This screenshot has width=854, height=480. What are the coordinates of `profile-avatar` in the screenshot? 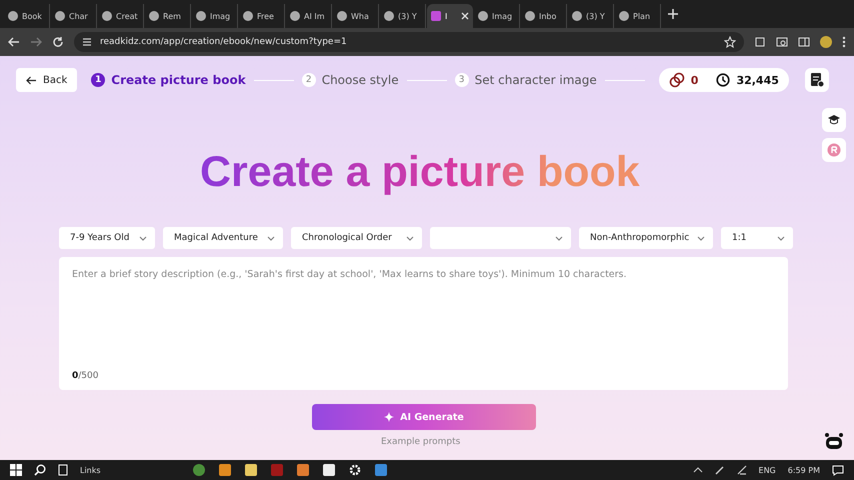 It's located at (826, 42).